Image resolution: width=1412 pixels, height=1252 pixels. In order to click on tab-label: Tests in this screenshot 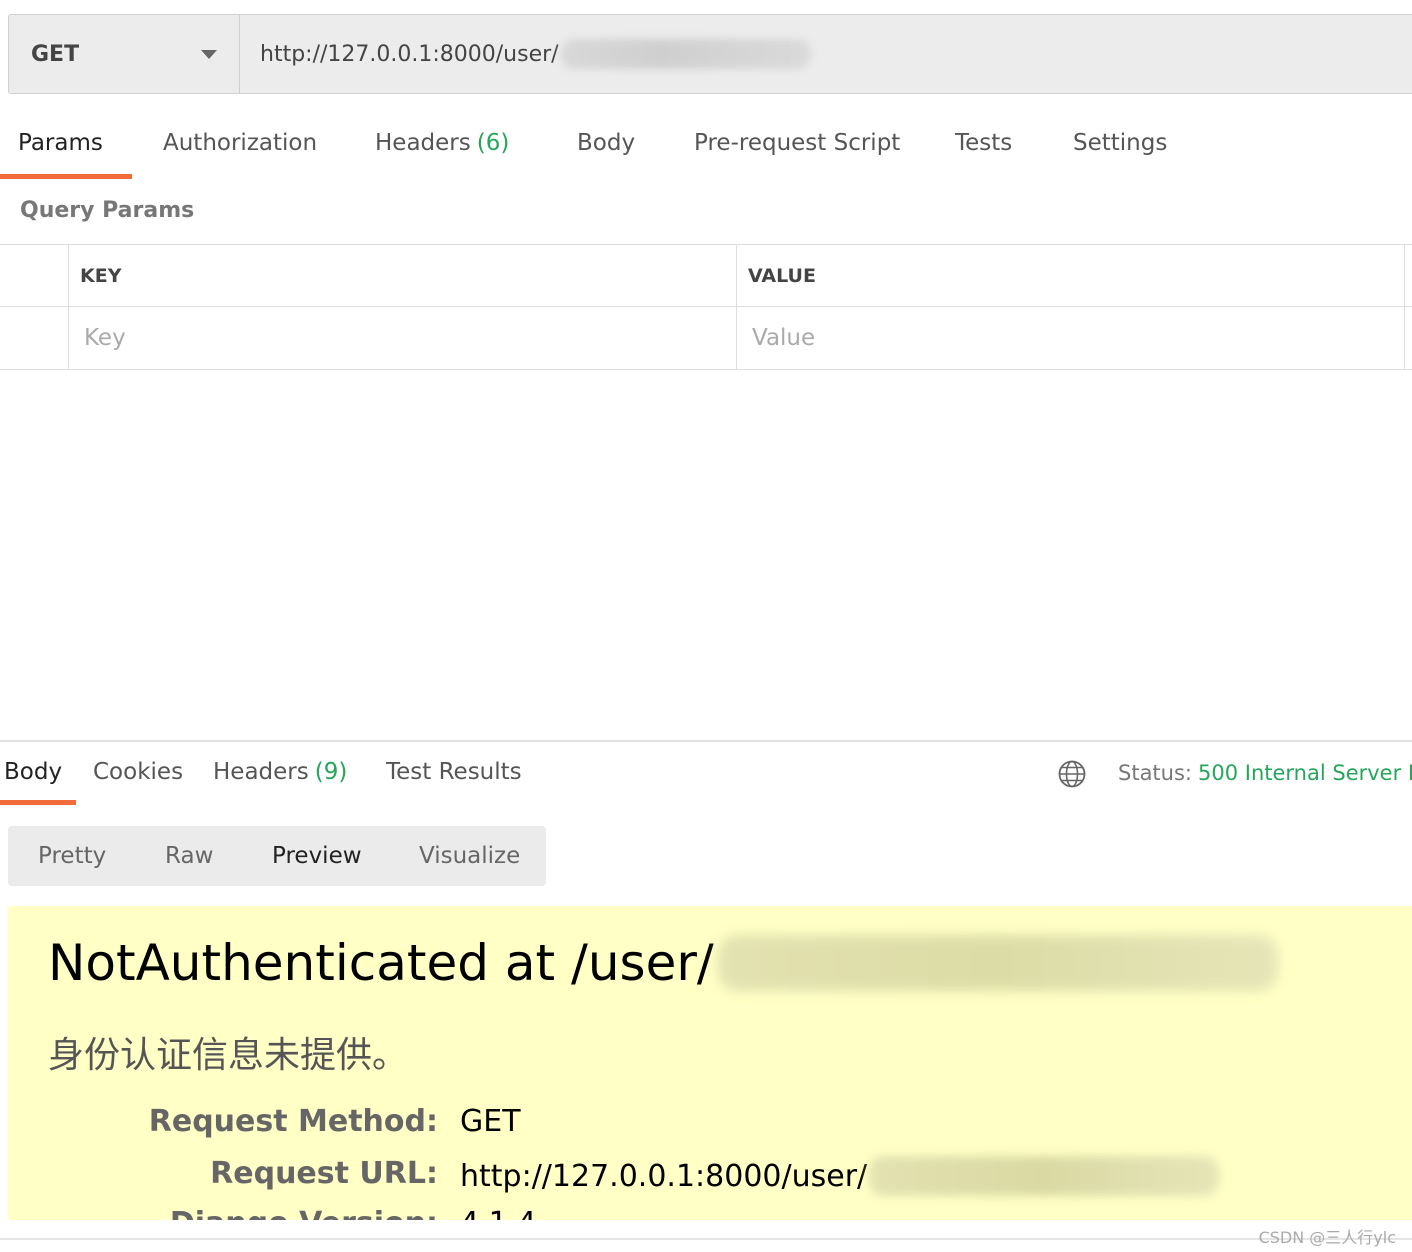, I will do `click(984, 143)`.